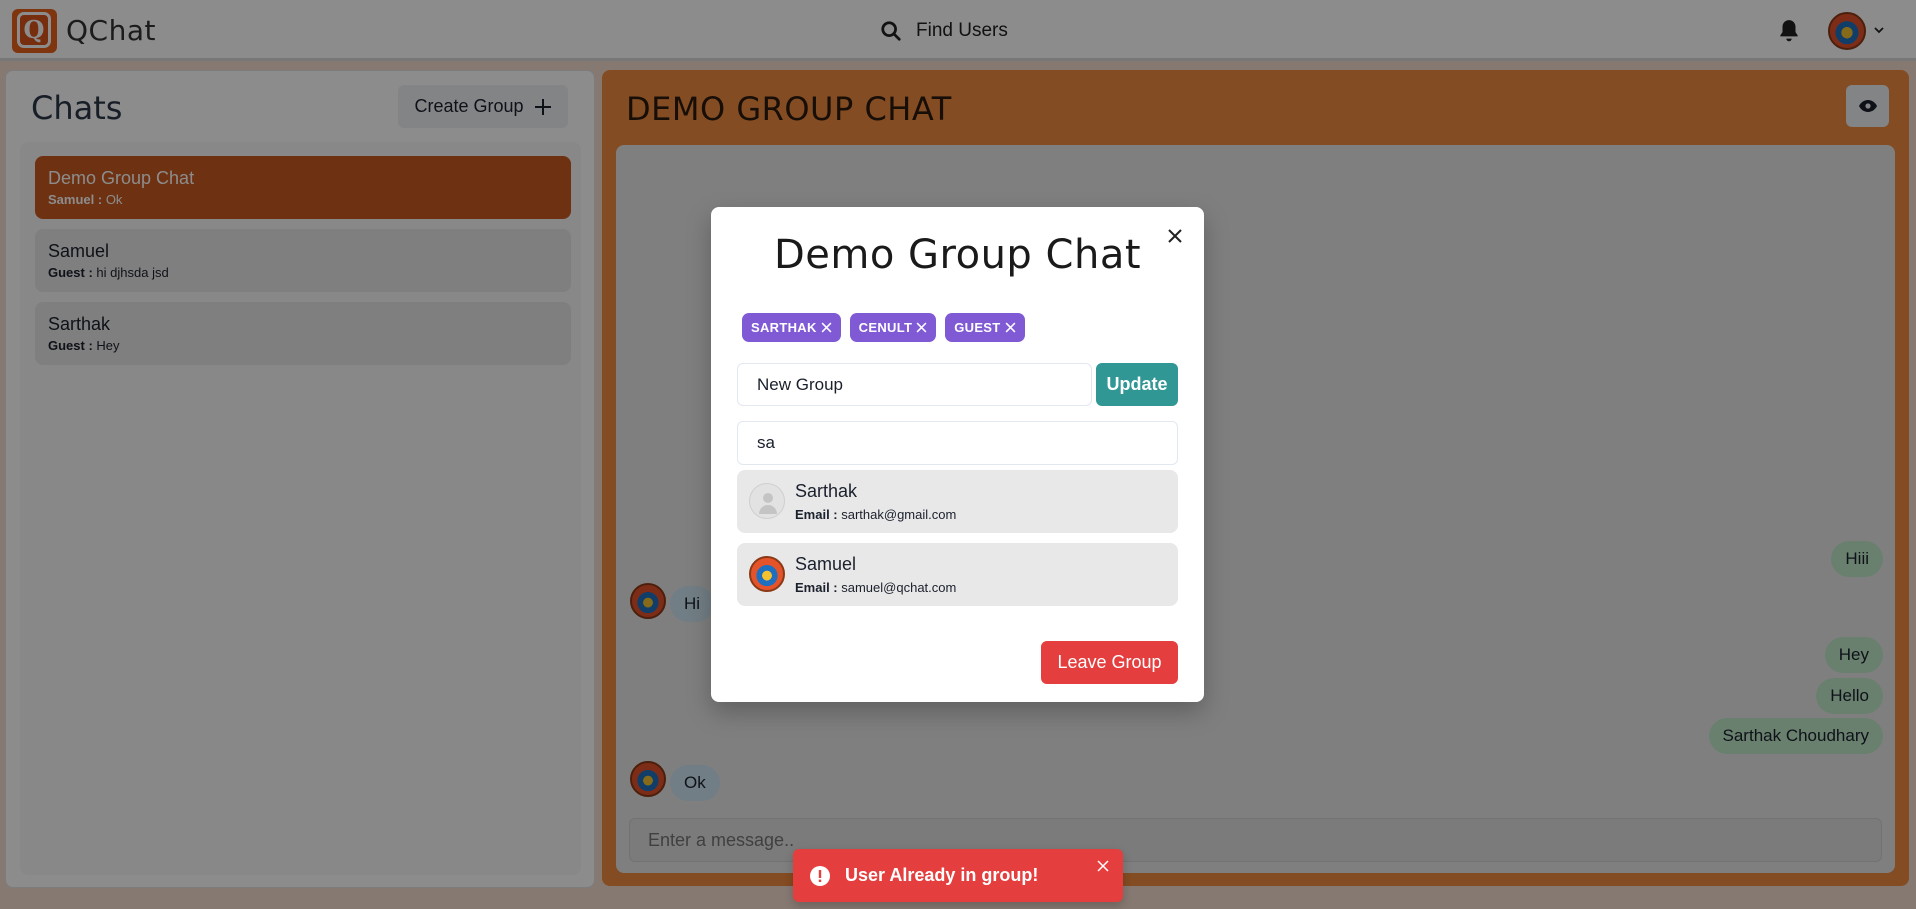  What do you see at coordinates (767, 501) in the screenshot?
I see `default-avatar-icon` at bounding box center [767, 501].